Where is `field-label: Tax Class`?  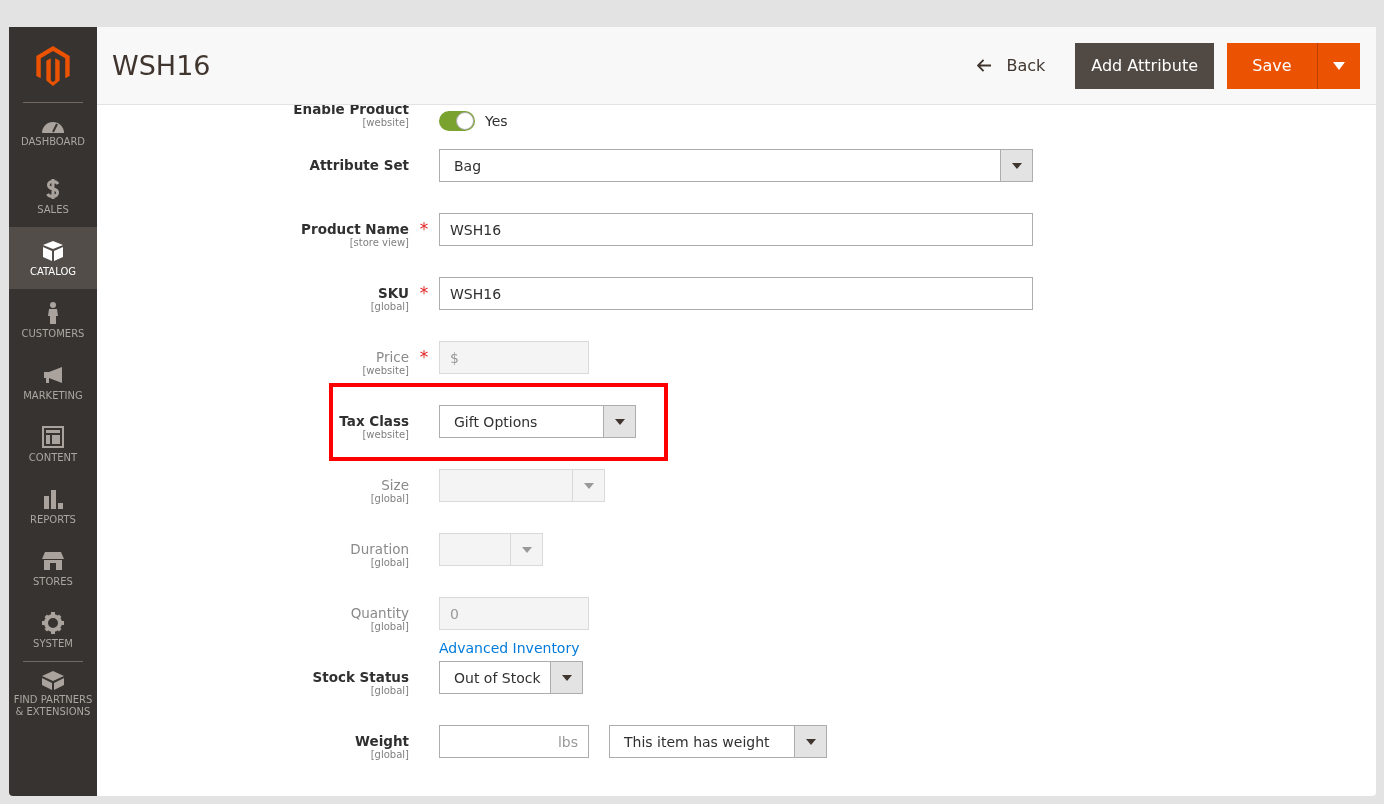 field-label: Tax Class is located at coordinates (374, 421).